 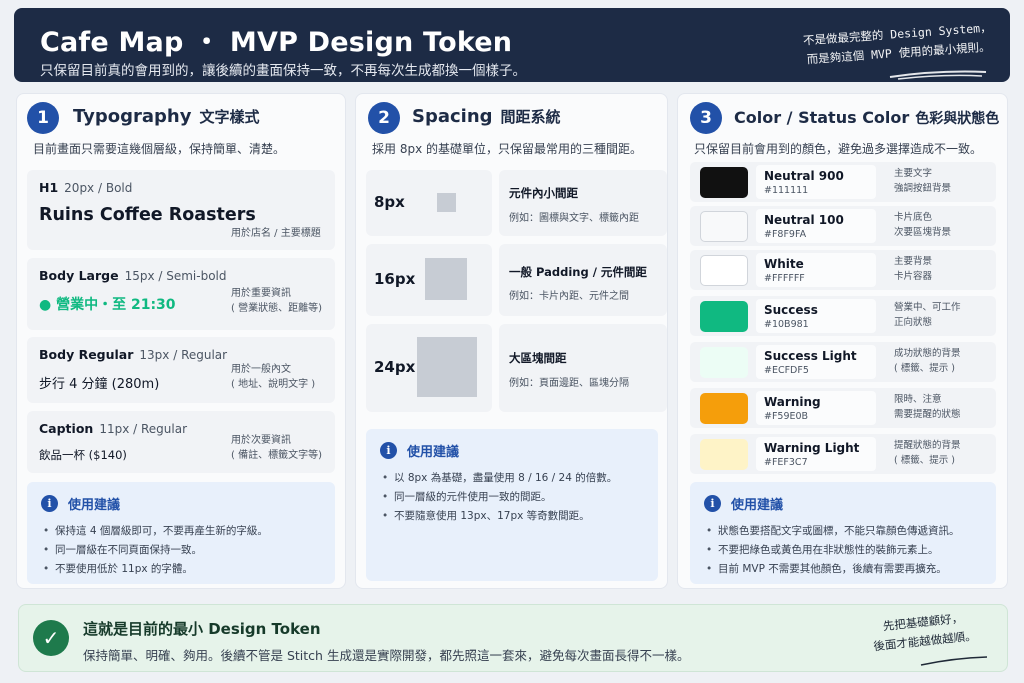 I want to click on color-row: Success #10B981 營業中、可工作 正向狀態, so click(x=843, y=316).